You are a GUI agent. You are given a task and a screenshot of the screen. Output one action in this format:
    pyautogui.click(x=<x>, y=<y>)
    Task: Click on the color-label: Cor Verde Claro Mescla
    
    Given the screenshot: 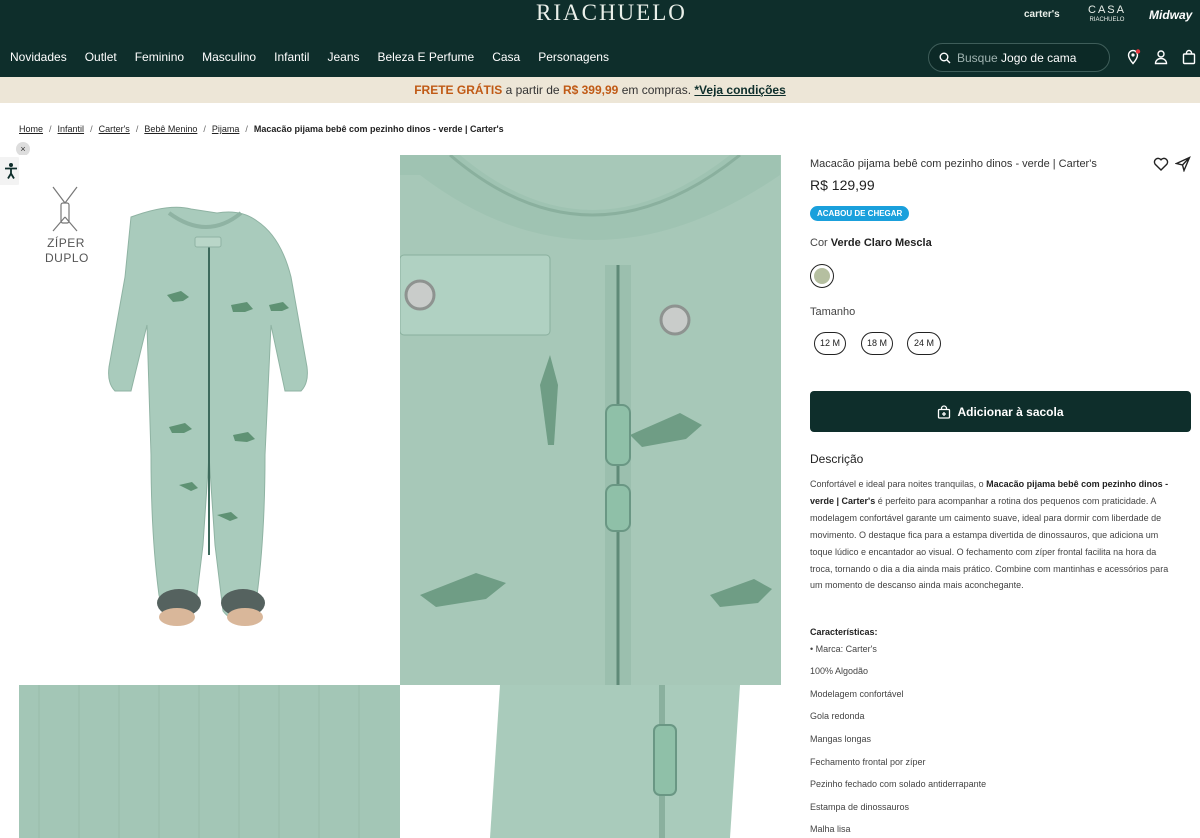 What is the action you would take?
    pyautogui.click(x=871, y=243)
    